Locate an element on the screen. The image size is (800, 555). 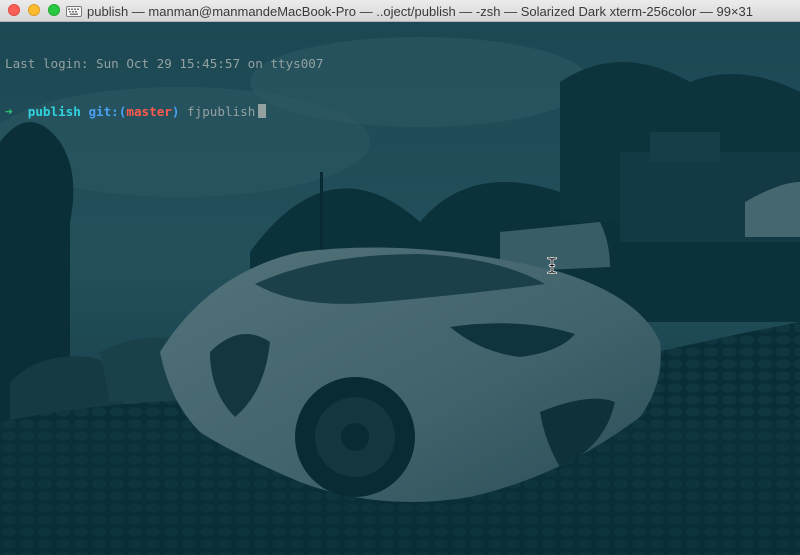
command-input: fjpublish is located at coordinates (221, 111).